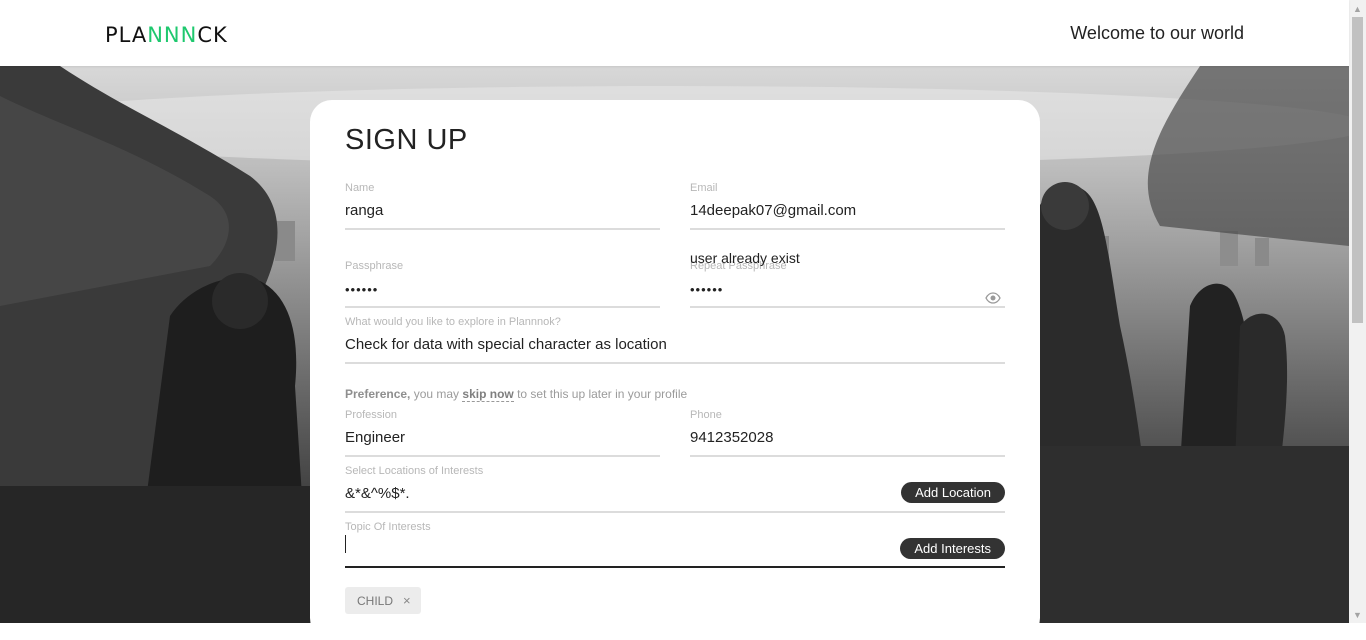 This screenshot has height=640, width=1366. Describe the element at coordinates (1157, 33) in the screenshot. I see `welcome-text: Welcome to our world` at that location.